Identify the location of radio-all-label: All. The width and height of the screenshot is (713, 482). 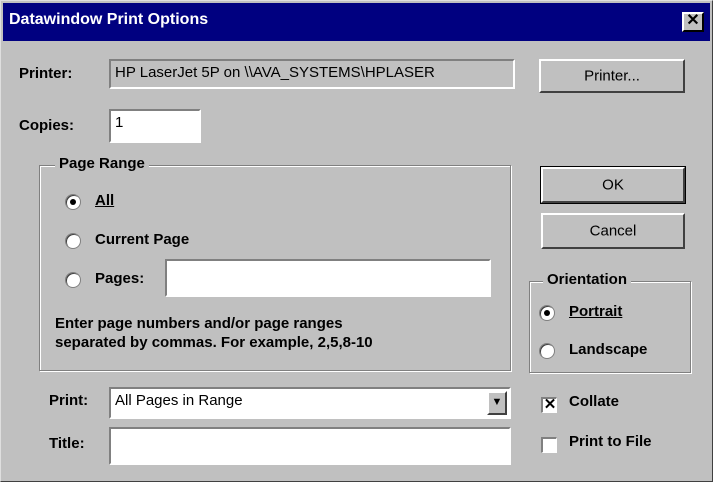
(104, 200).